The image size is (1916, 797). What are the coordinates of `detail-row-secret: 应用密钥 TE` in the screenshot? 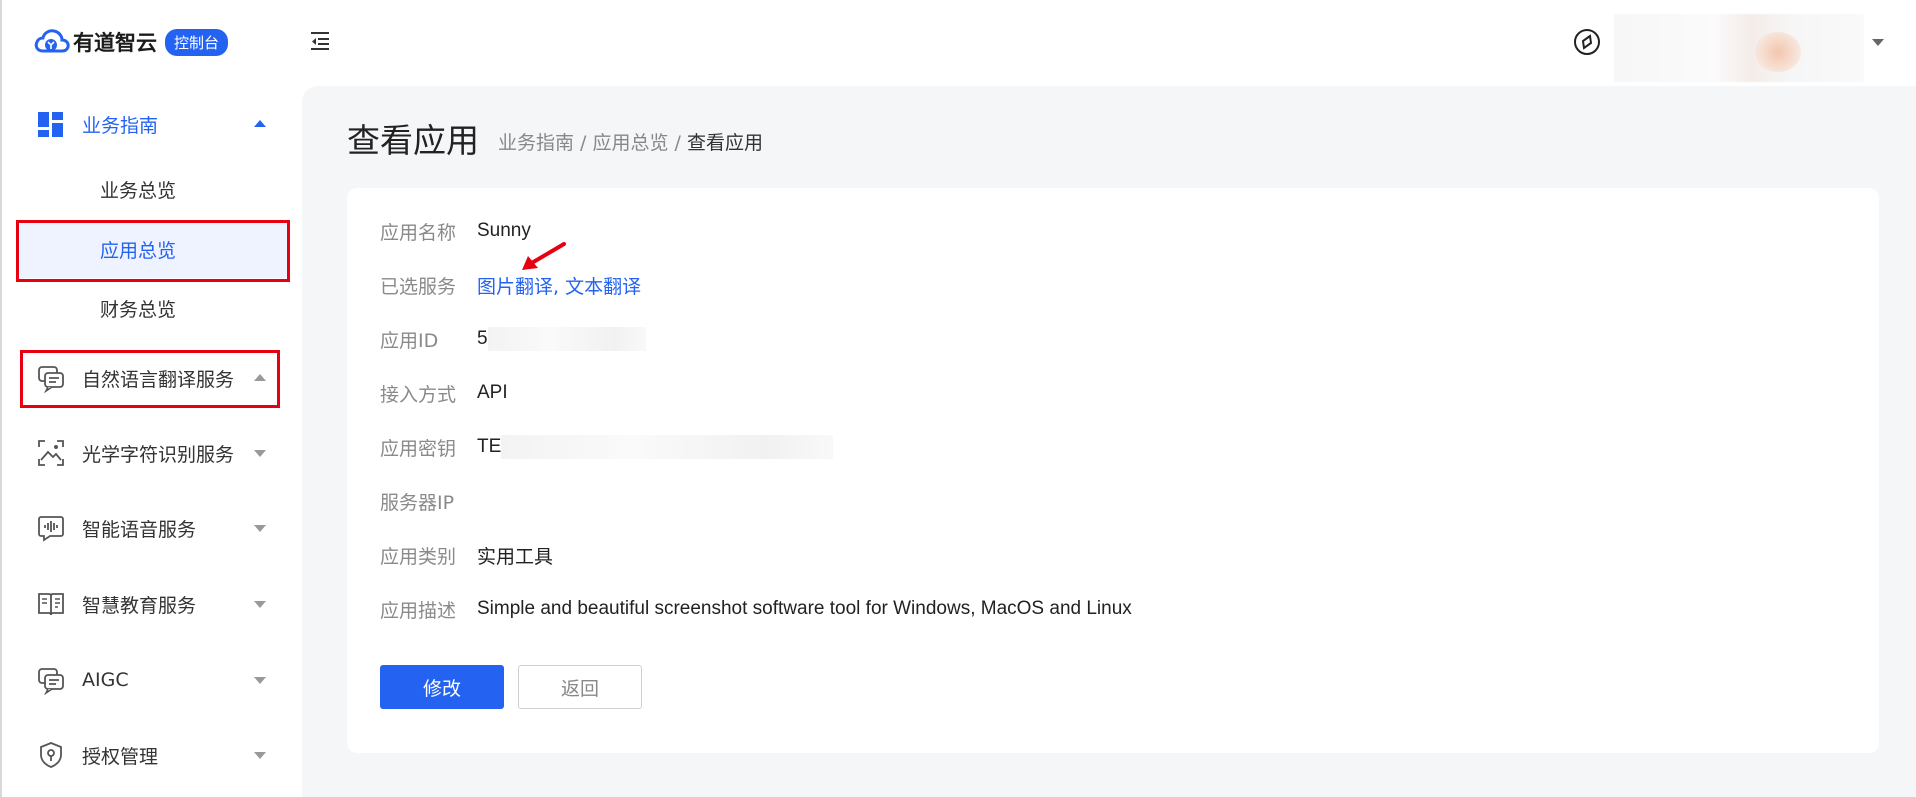 It's located at (607, 447).